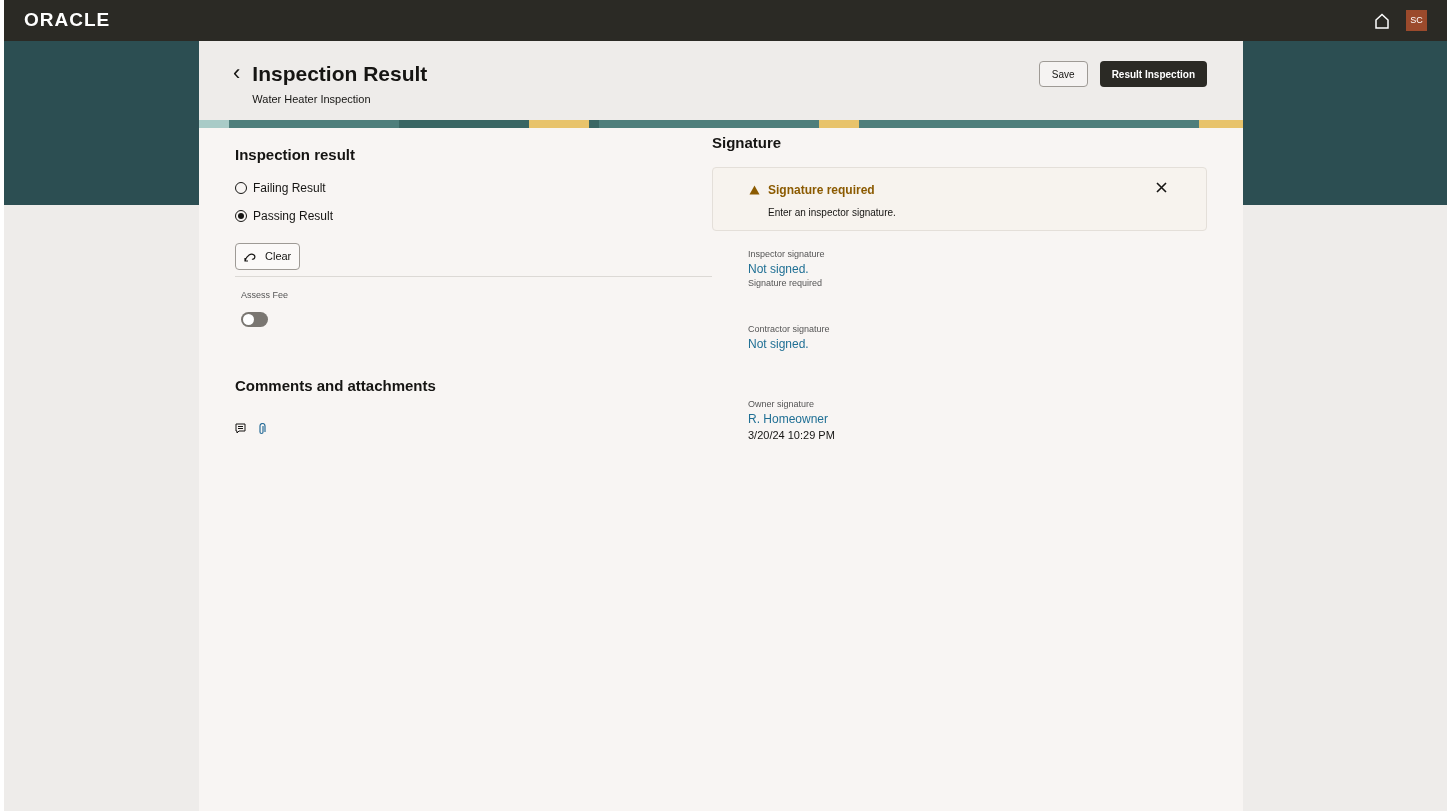 The image size is (1447, 811). I want to click on user-avatar: SC, so click(1416, 20).